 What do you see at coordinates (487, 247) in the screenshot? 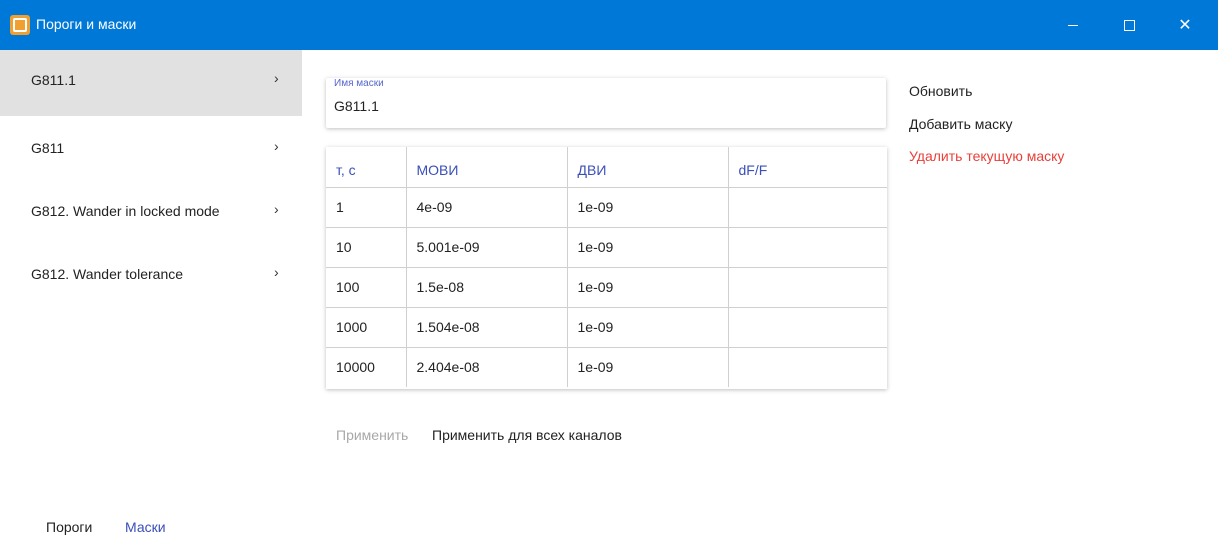
I see `table-cell: 5.001e-09` at bounding box center [487, 247].